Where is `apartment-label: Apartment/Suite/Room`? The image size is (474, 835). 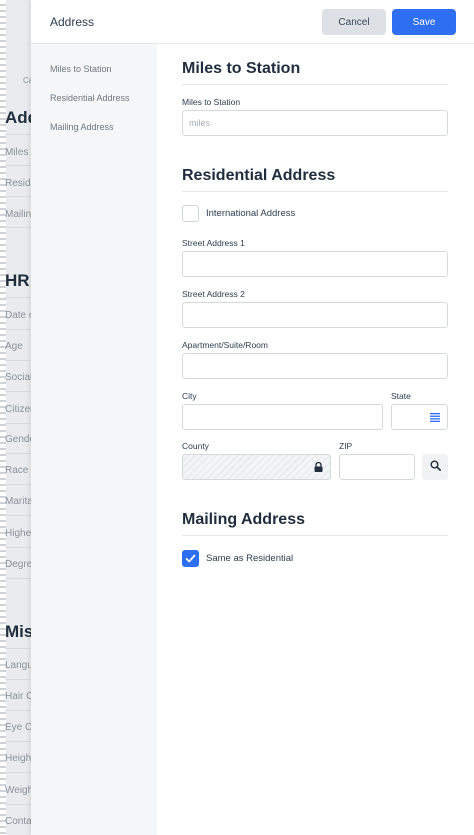 apartment-label: Apartment/Suite/Room is located at coordinates (225, 345).